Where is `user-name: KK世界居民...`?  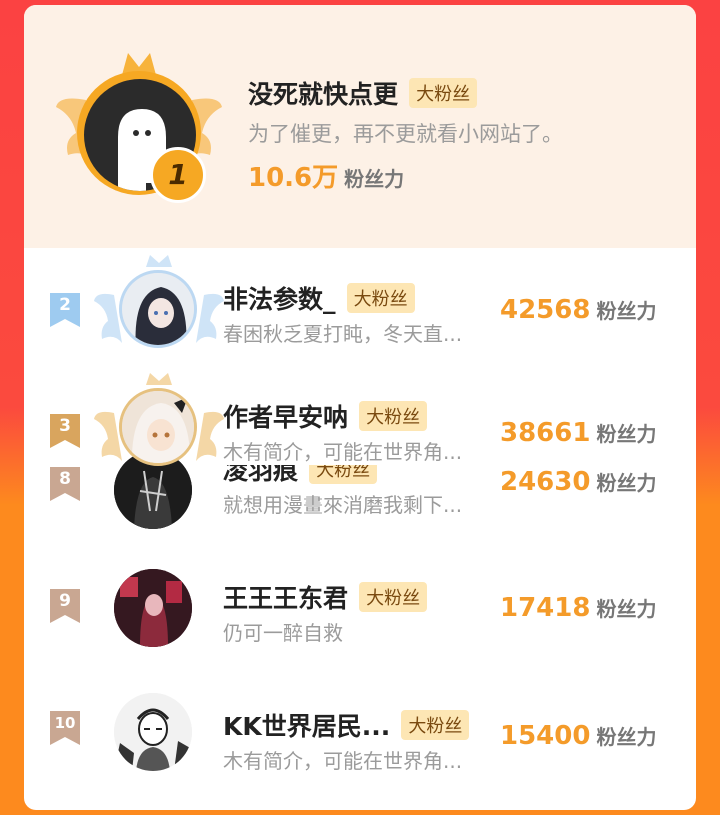
user-name: KK世界居民... is located at coordinates (307, 726).